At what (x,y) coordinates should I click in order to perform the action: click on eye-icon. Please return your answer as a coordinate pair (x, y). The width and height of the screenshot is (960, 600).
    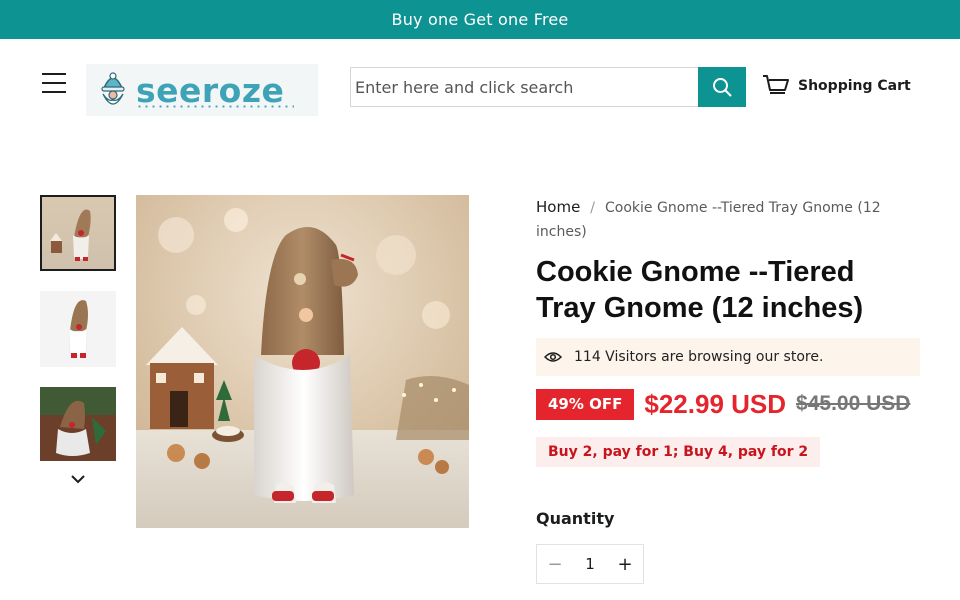
    Looking at the image, I should click on (553, 357).